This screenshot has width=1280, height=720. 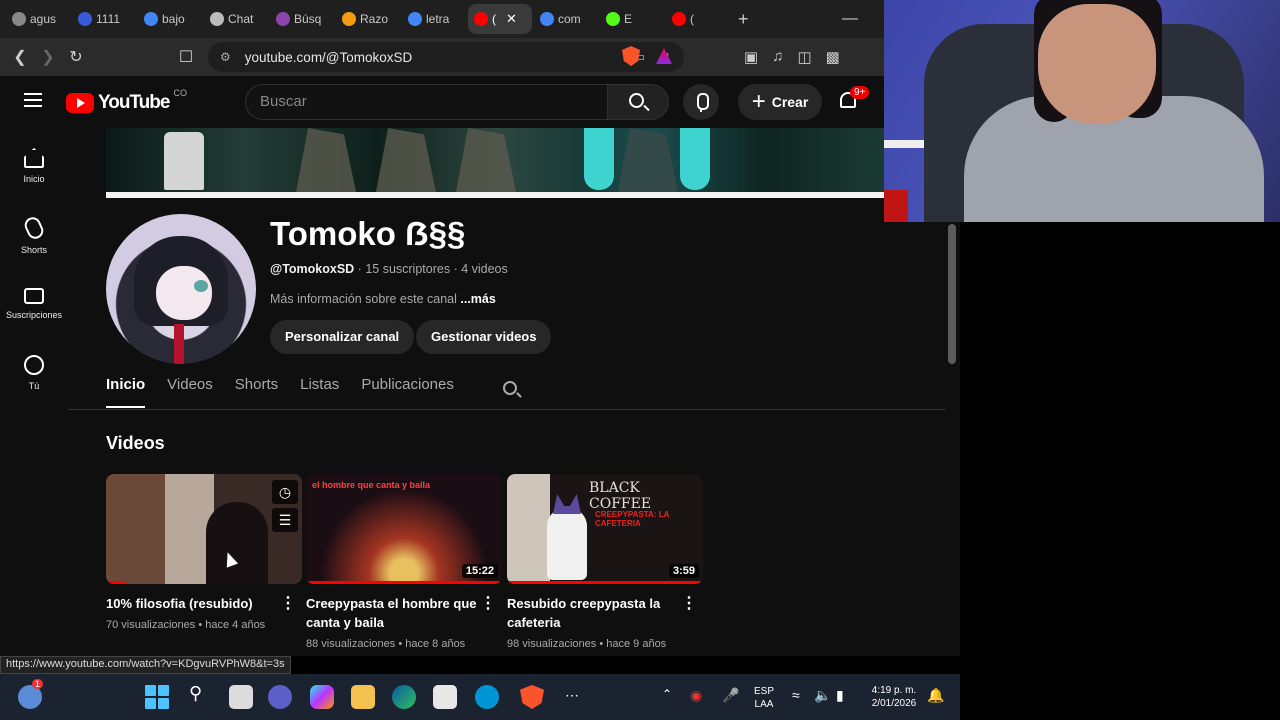 What do you see at coordinates (667, 694) in the screenshot?
I see `show-hidden-icon: ⌃` at bounding box center [667, 694].